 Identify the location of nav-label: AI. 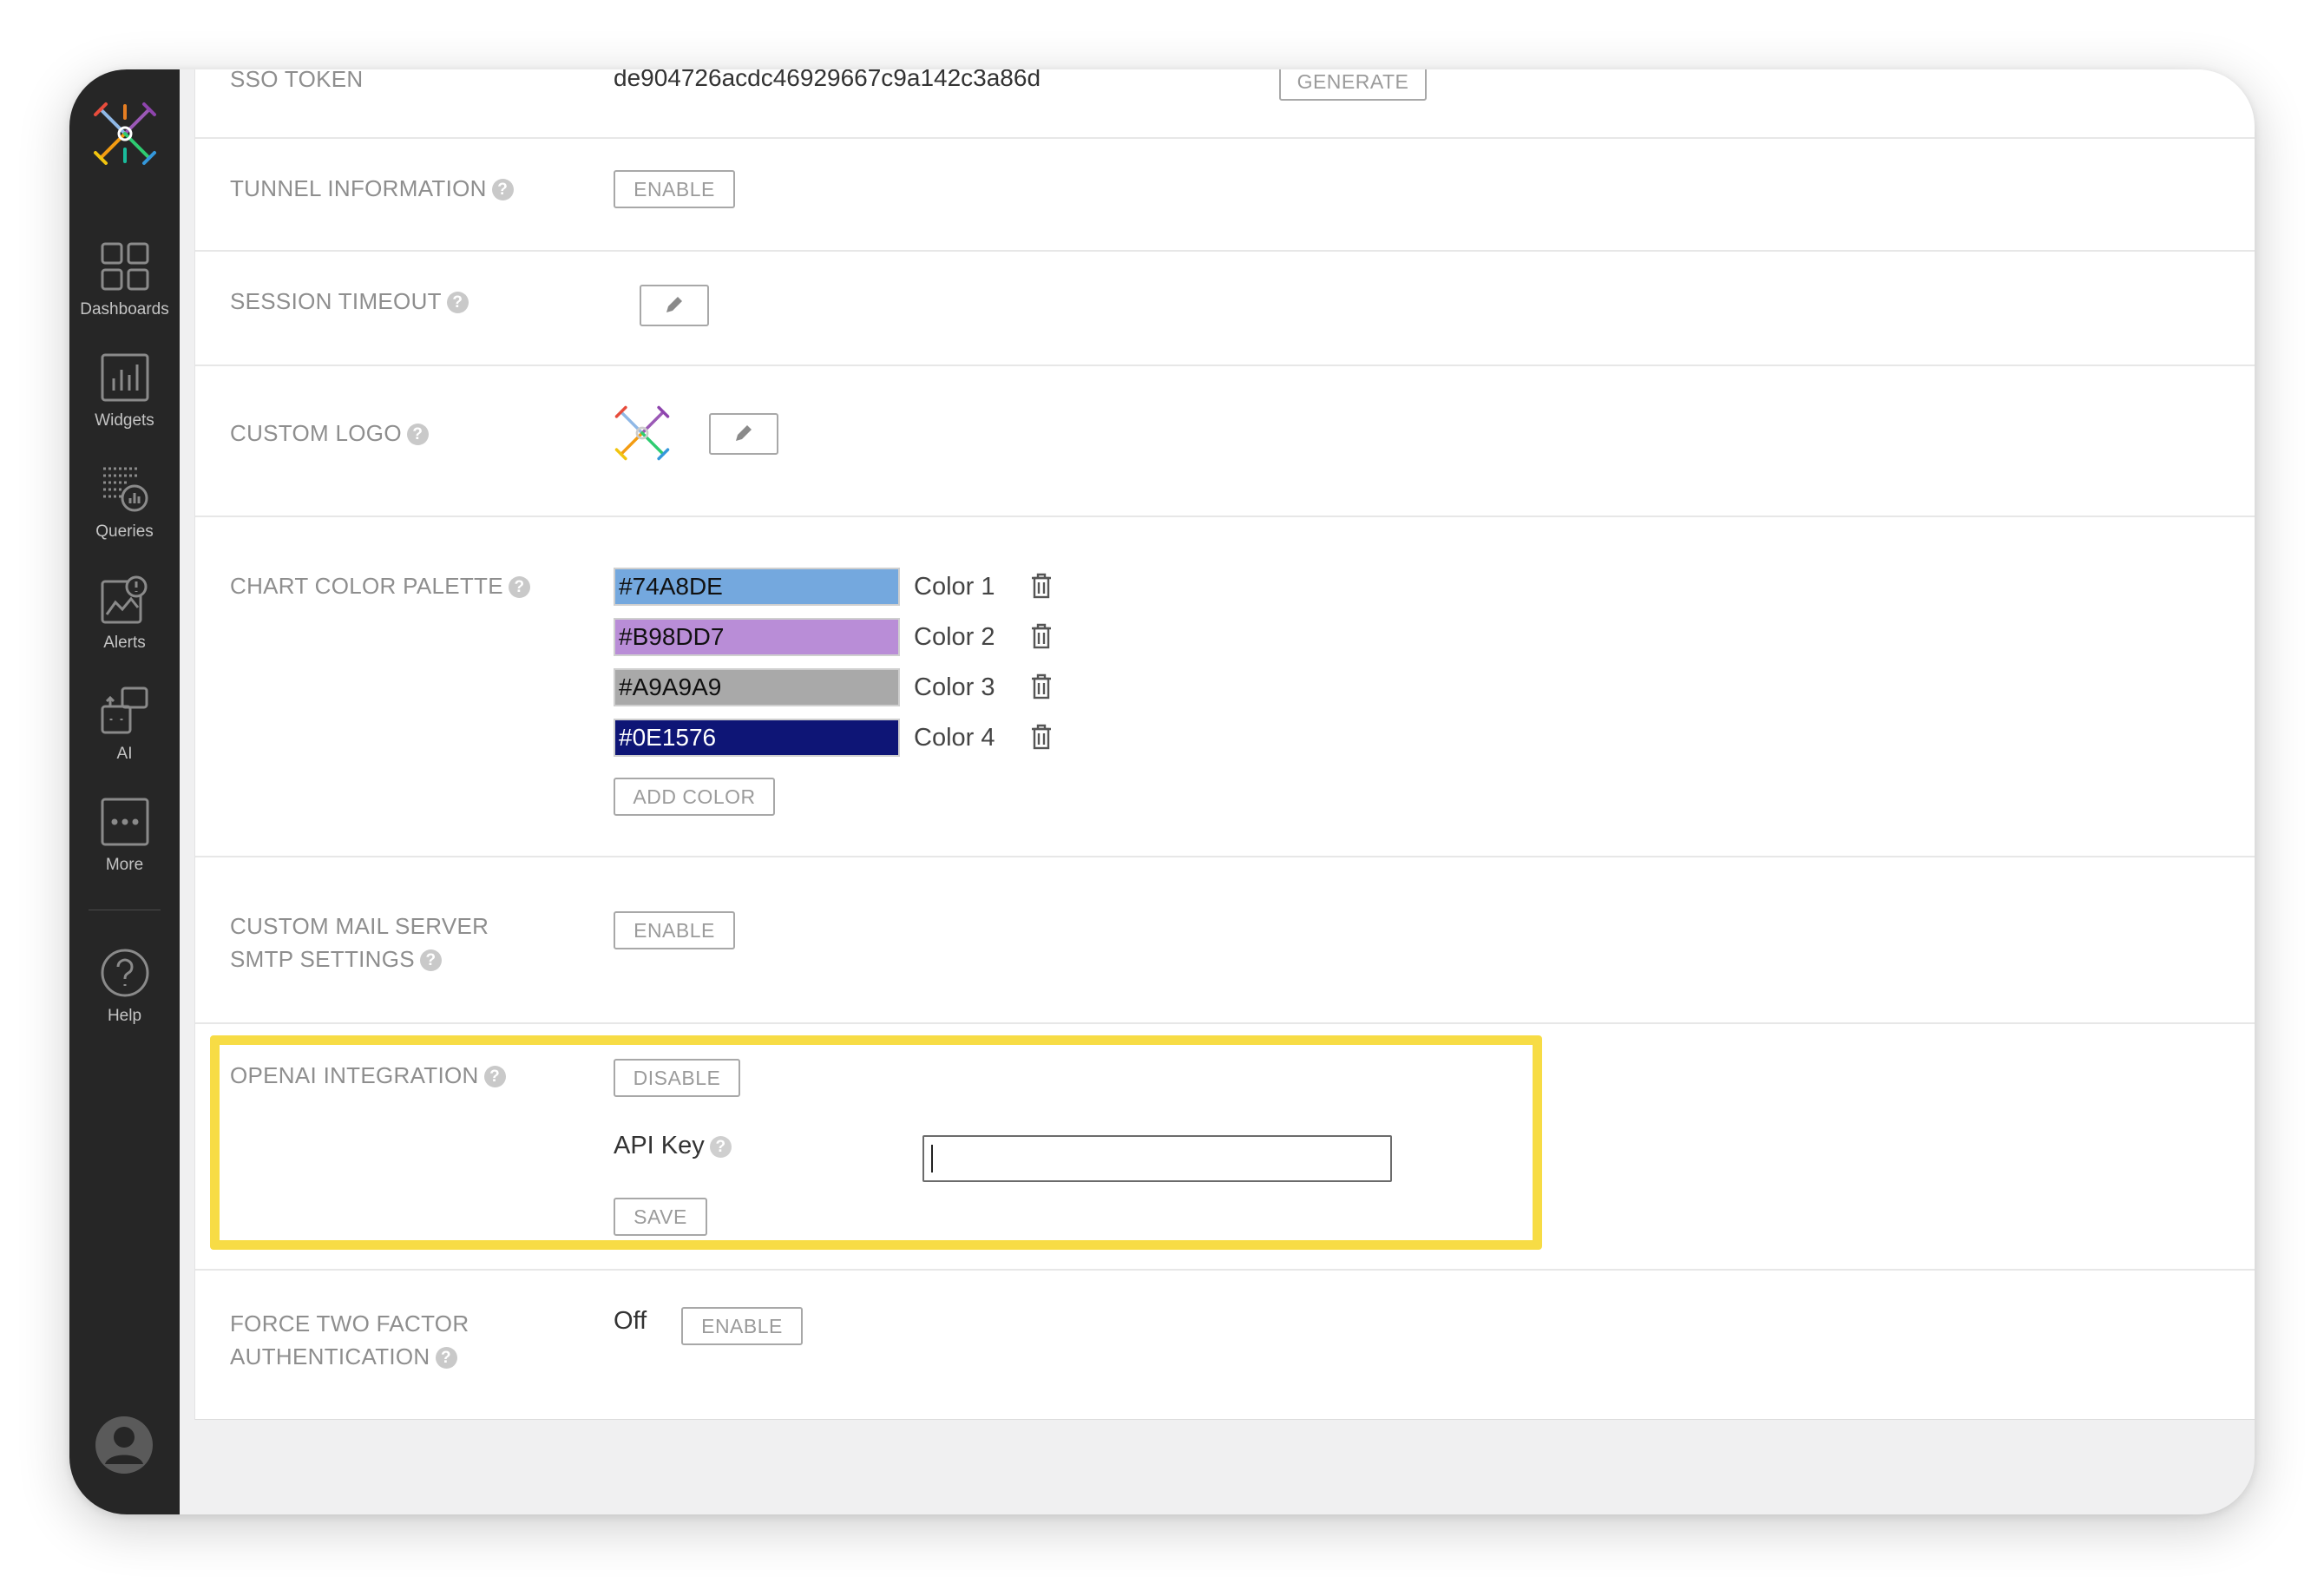
(125, 754).